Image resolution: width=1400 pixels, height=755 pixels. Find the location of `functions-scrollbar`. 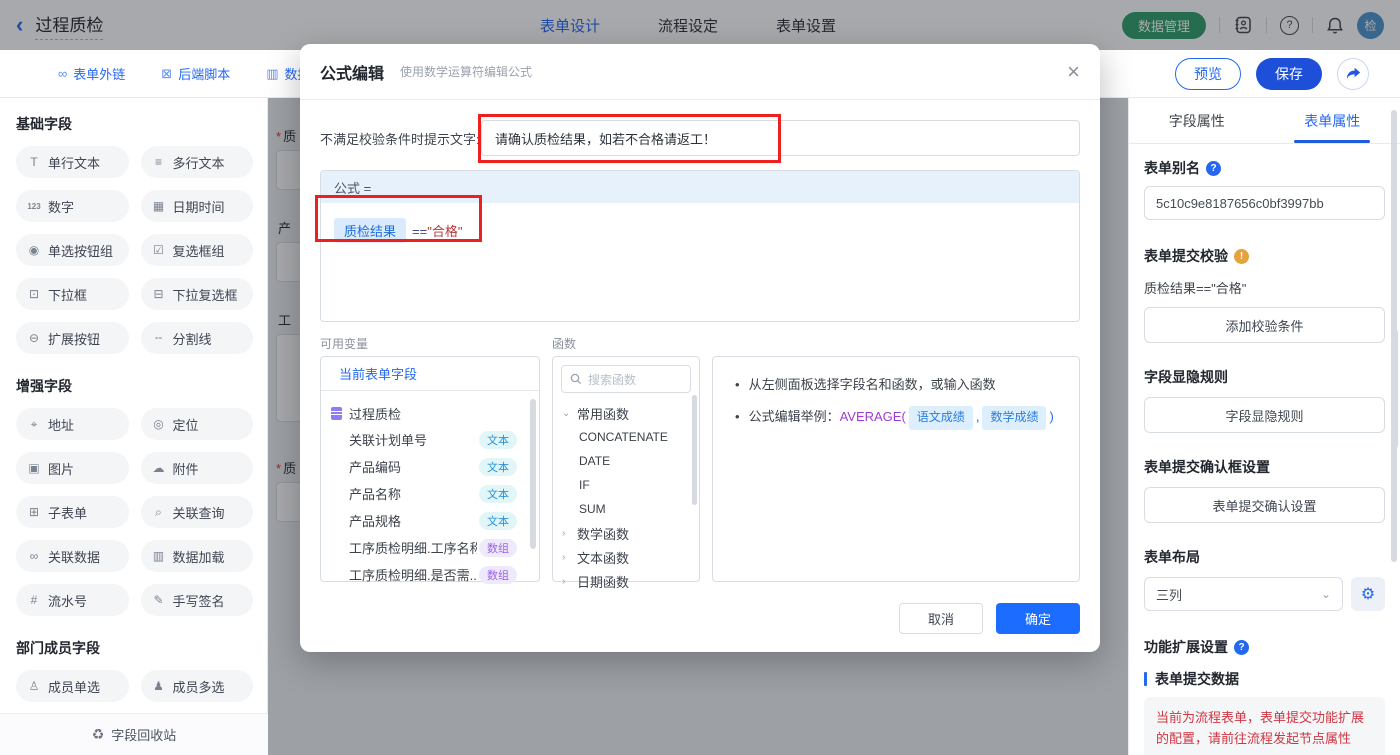

functions-scrollbar is located at coordinates (694, 450).